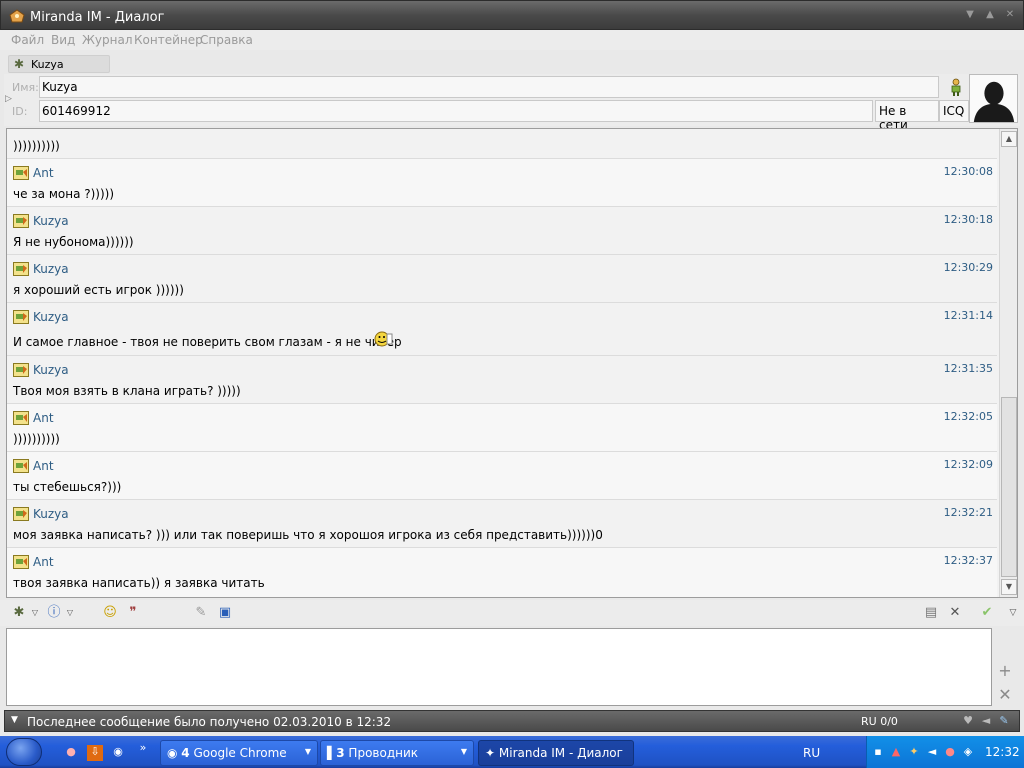  I want to click on message-log-scrollbar: ▲ ▼, so click(1008, 363).